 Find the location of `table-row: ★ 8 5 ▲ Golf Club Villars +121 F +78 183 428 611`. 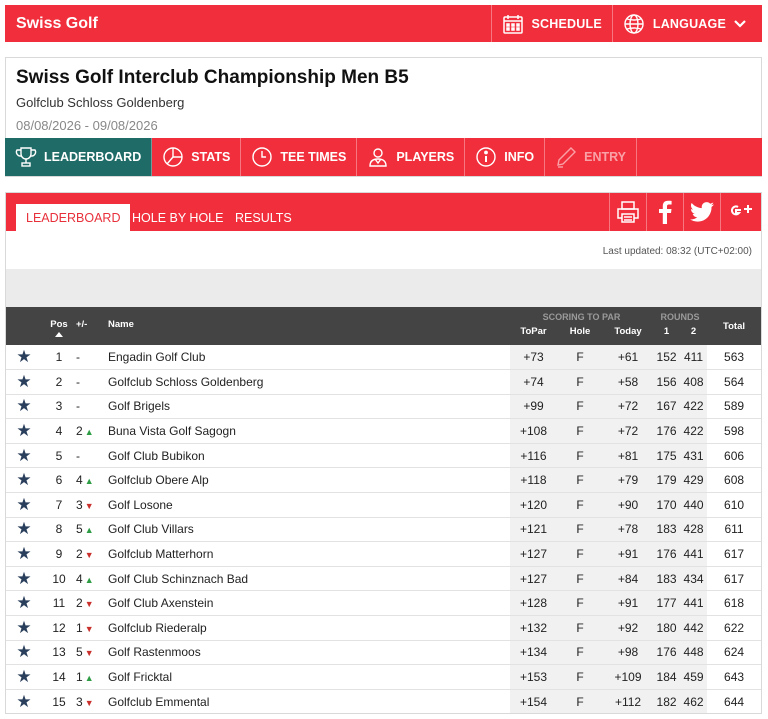

table-row: ★ 8 5 ▲ Golf Club Villars +121 F +78 183 428 611 is located at coordinates (383, 530).